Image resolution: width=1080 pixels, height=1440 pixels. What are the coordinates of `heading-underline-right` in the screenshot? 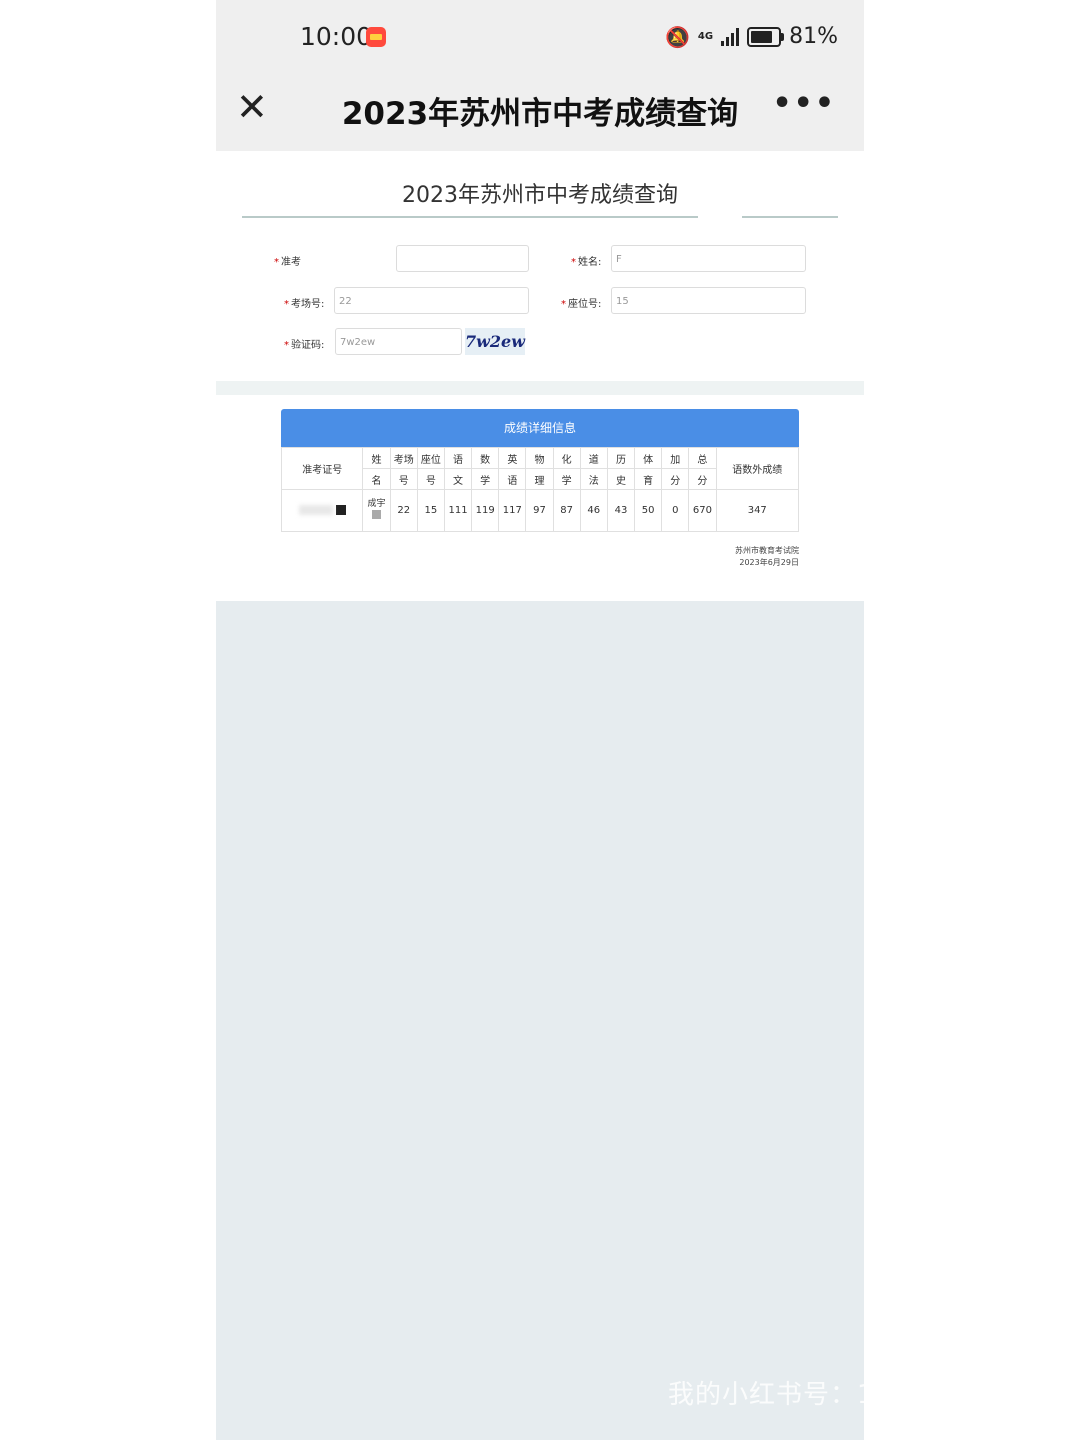 It's located at (790, 217).